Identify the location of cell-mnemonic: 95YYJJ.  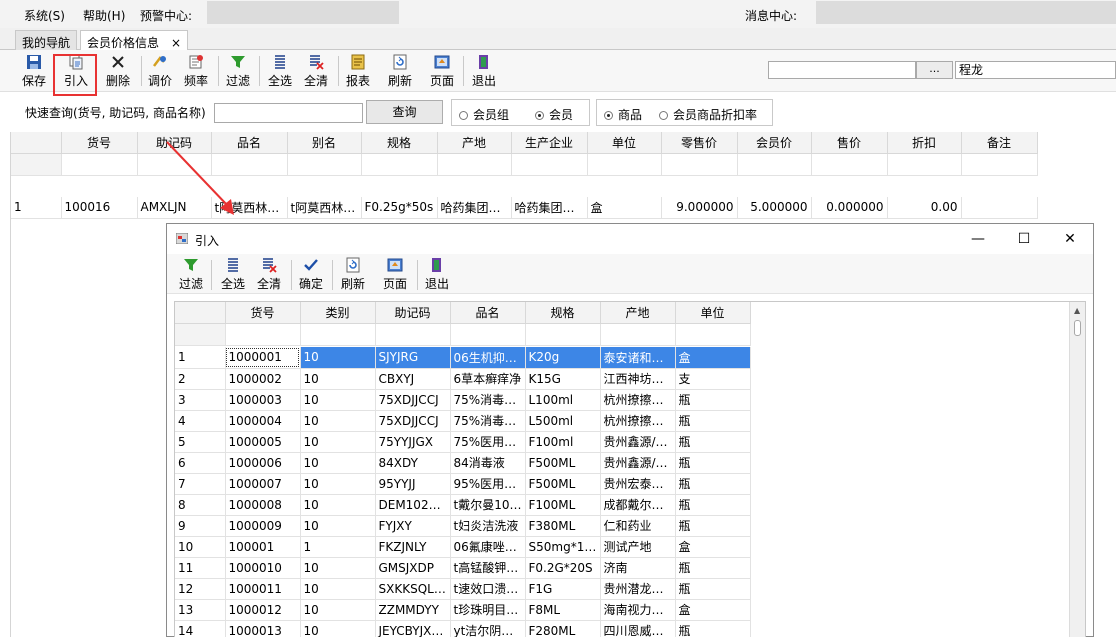
(413, 484).